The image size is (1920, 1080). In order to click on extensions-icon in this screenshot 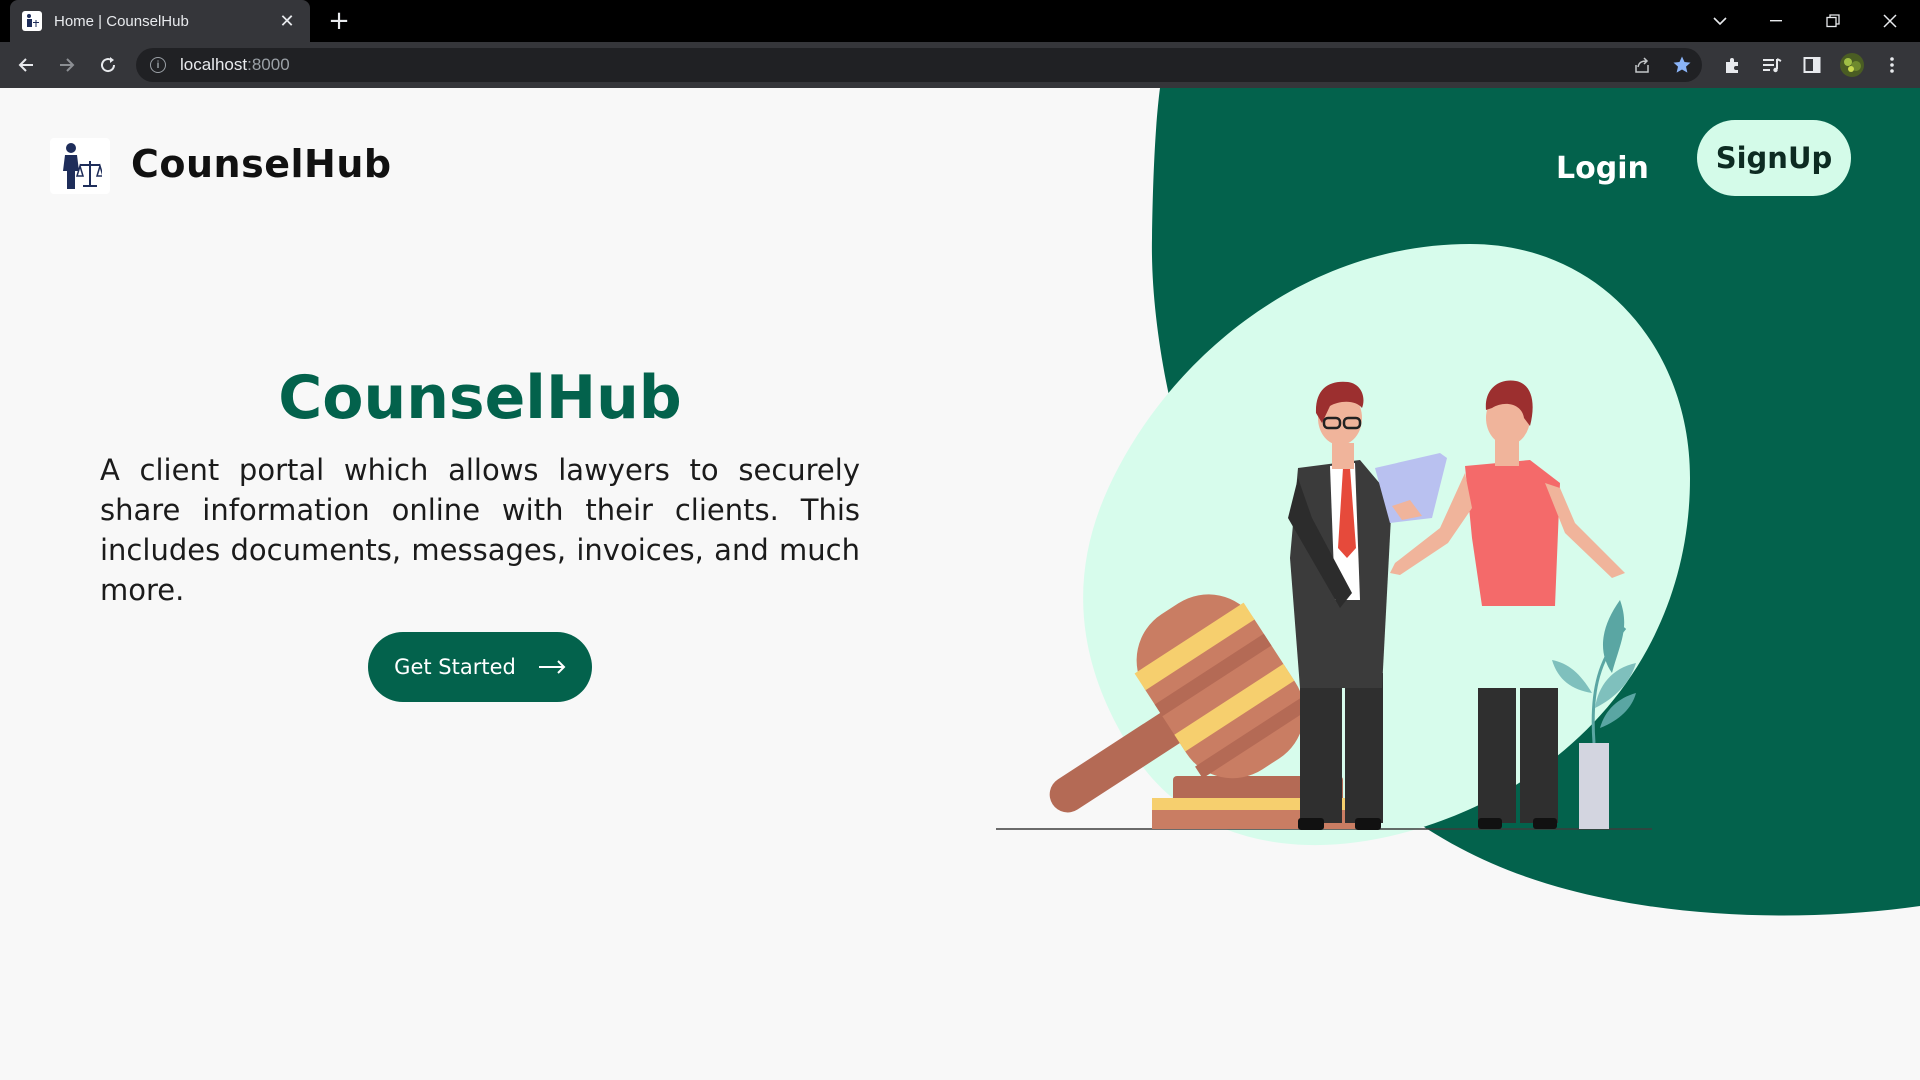, I will do `click(1732, 65)`.